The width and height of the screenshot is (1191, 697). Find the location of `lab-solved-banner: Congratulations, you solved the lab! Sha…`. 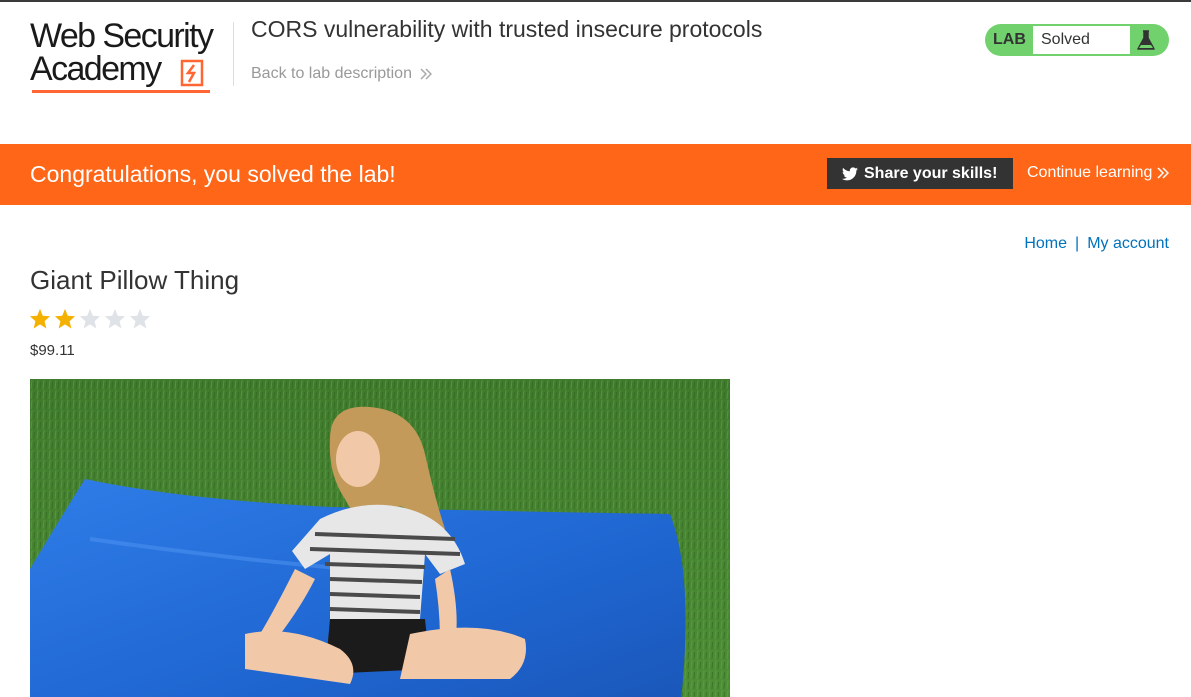

lab-solved-banner: Congratulations, you solved the lab! Sha… is located at coordinates (595, 174).